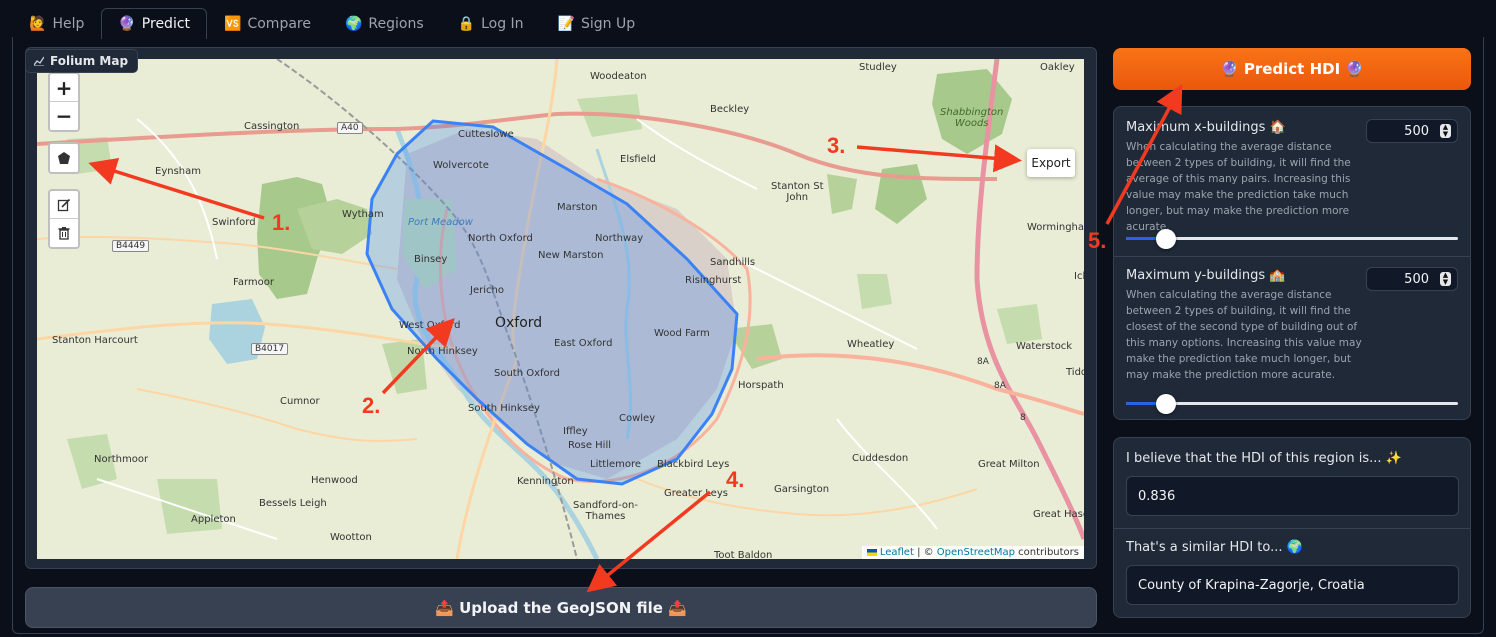  Describe the element at coordinates (608, 23) in the screenshot. I see `tab-label: Sign Up` at that location.